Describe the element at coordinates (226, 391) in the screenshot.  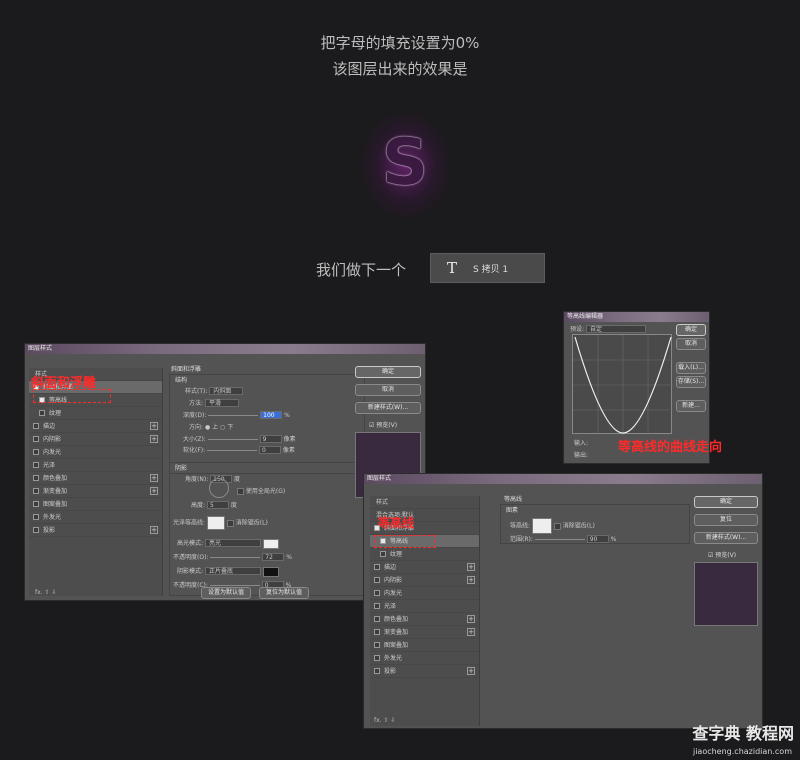
I see `style-select: 内斜面` at that location.